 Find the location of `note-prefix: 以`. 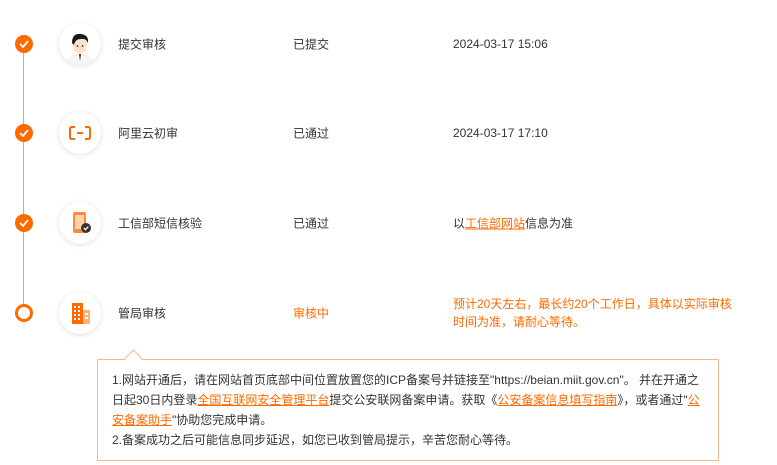

note-prefix: 以 is located at coordinates (459, 223).